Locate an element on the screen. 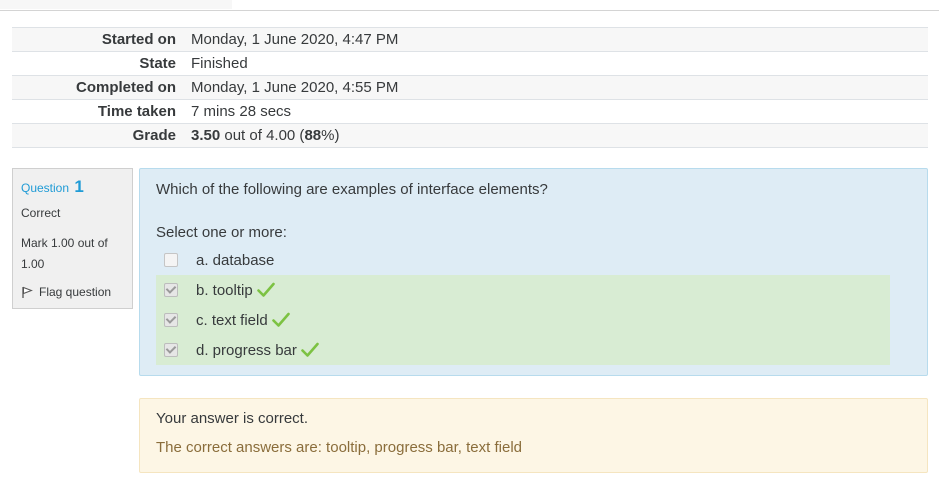 This screenshot has height=489, width=939. summary-label: Started on is located at coordinates (138, 39).